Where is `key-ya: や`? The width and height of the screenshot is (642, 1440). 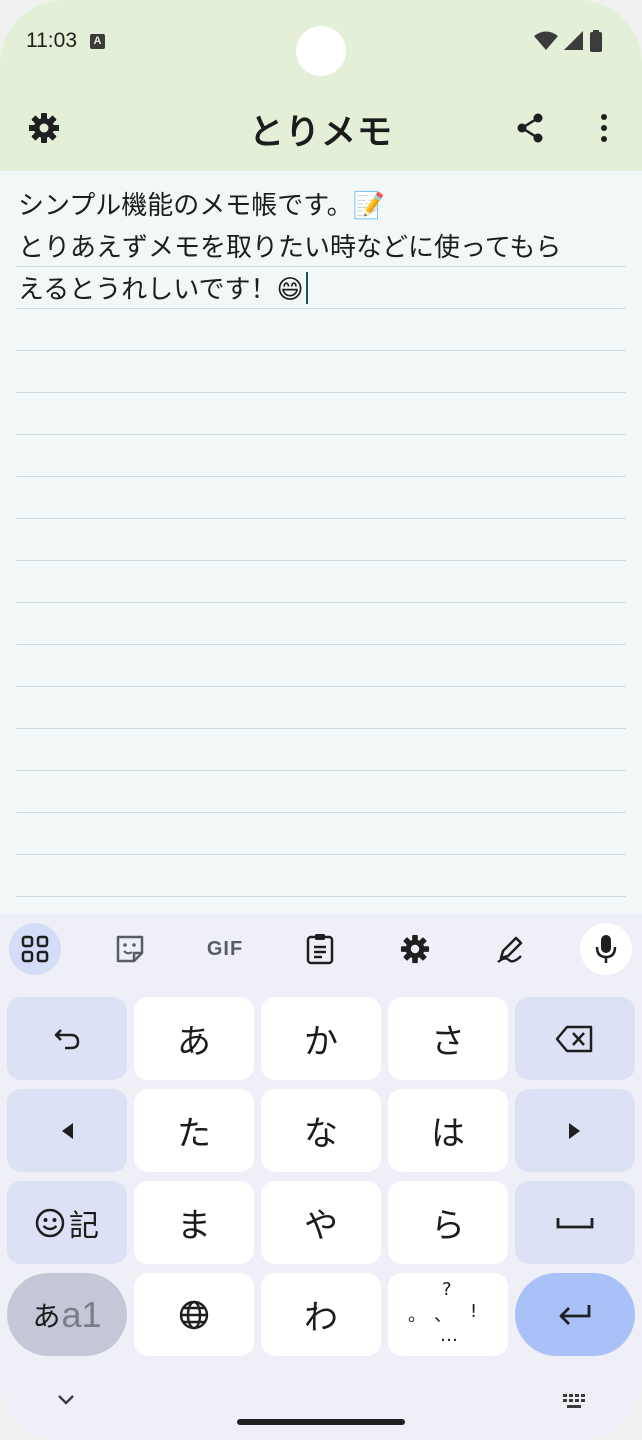 key-ya: や is located at coordinates (321, 1222).